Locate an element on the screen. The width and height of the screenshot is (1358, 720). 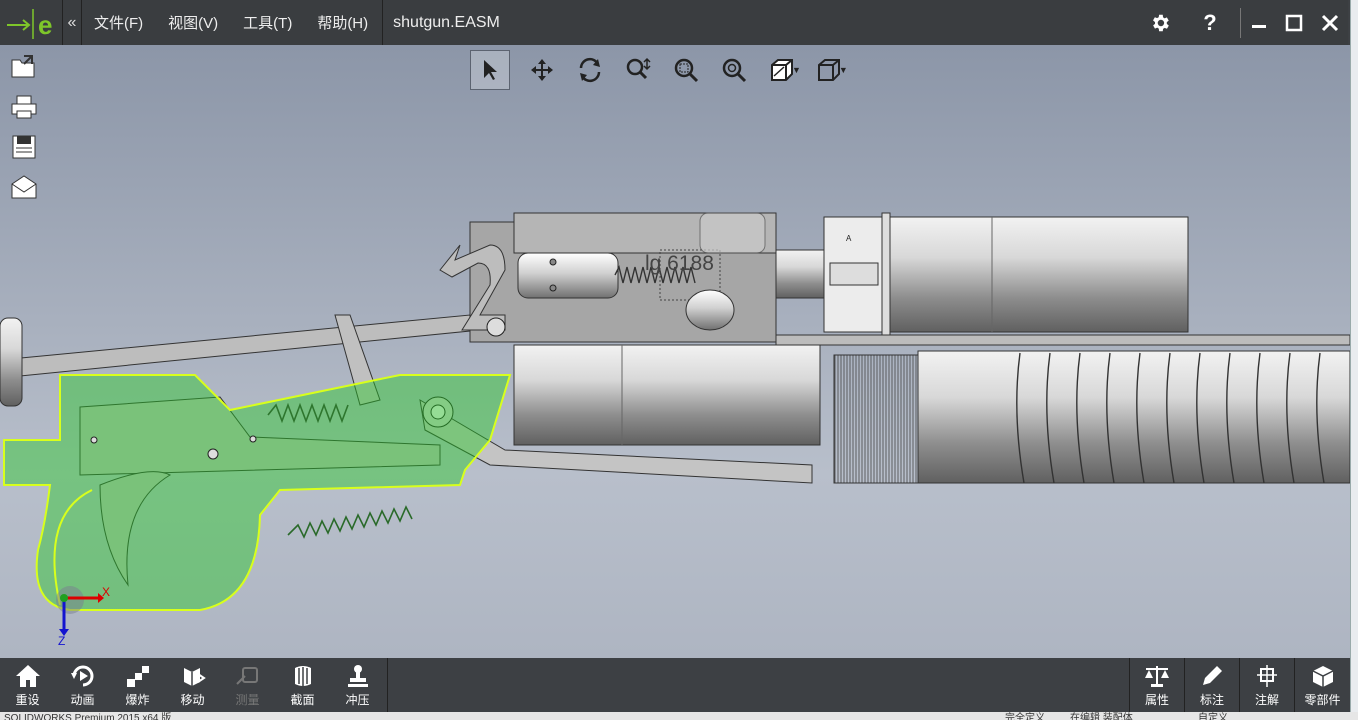
part-label: lg 6188 is located at coordinates (679, 263).